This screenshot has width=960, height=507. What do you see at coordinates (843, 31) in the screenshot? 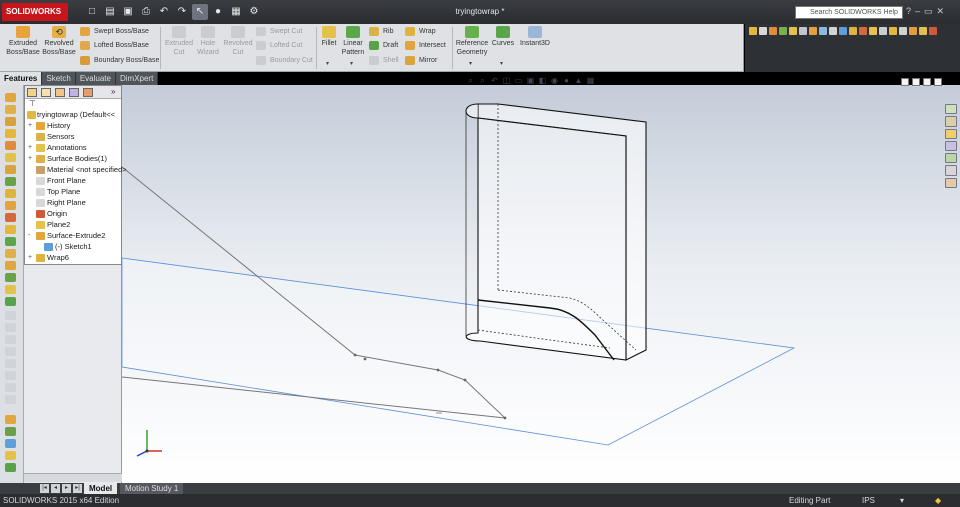
I see `display-icon` at bounding box center [843, 31].